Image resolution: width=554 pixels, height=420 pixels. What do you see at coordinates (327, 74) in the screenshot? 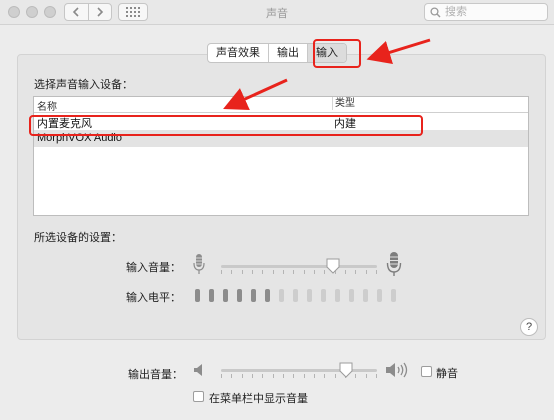
I see `annotation-arrows` at bounding box center [327, 74].